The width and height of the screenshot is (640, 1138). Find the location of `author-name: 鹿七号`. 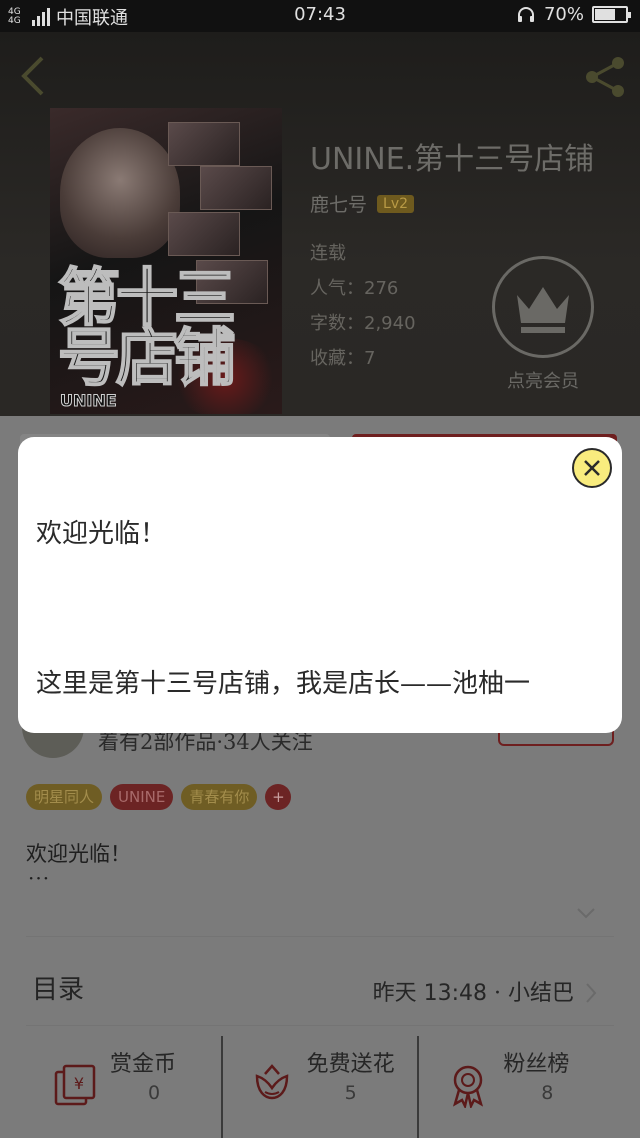

author-name: 鹿七号 is located at coordinates (338, 203).